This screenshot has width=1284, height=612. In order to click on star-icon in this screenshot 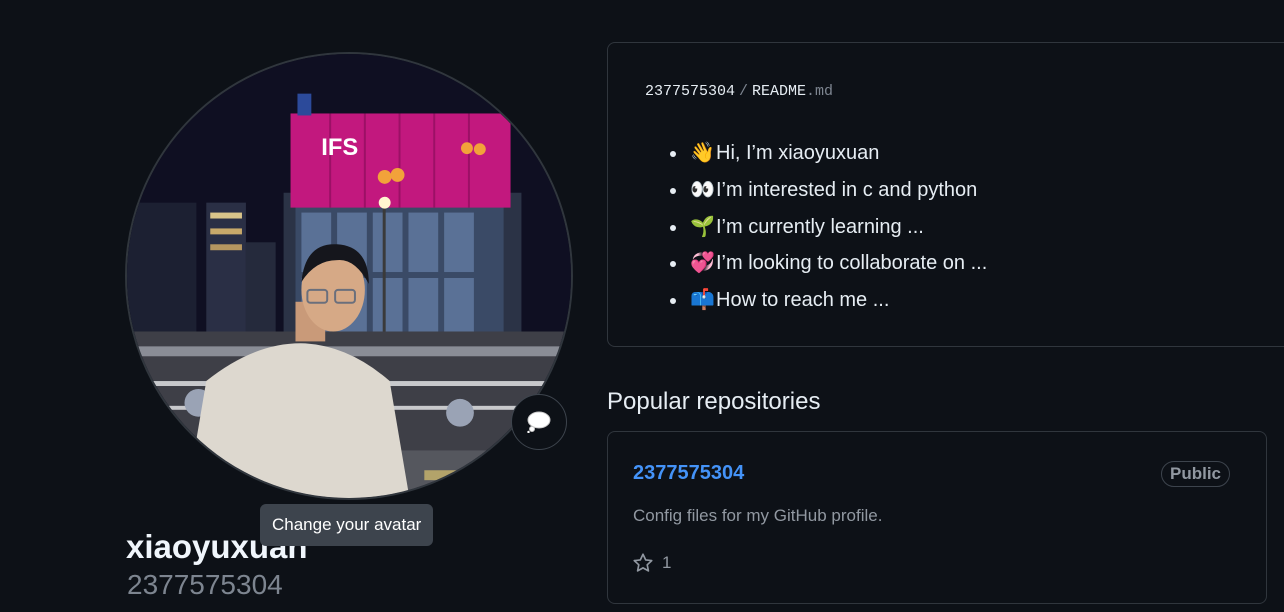, I will do `click(643, 562)`.